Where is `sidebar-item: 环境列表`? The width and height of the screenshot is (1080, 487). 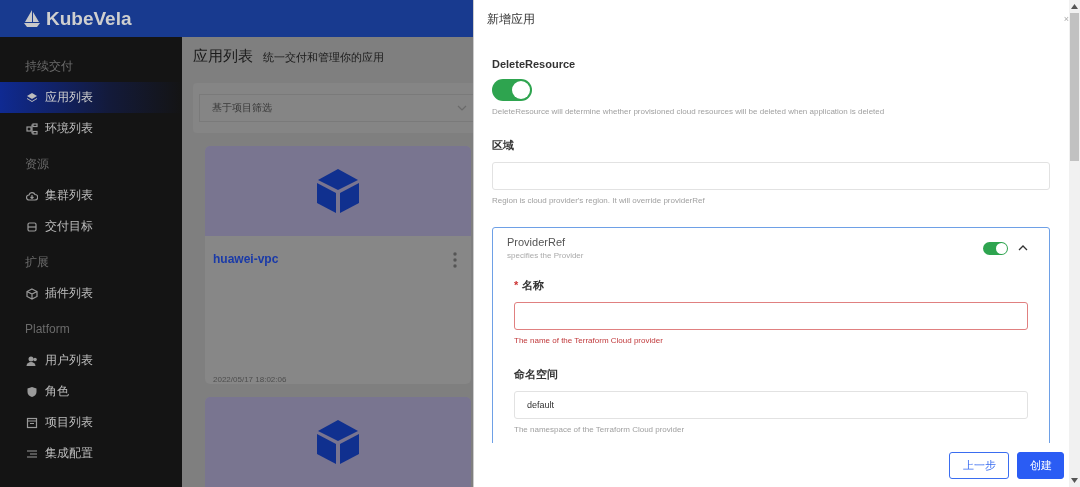 sidebar-item: 环境列表 is located at coordinates (91, 128).